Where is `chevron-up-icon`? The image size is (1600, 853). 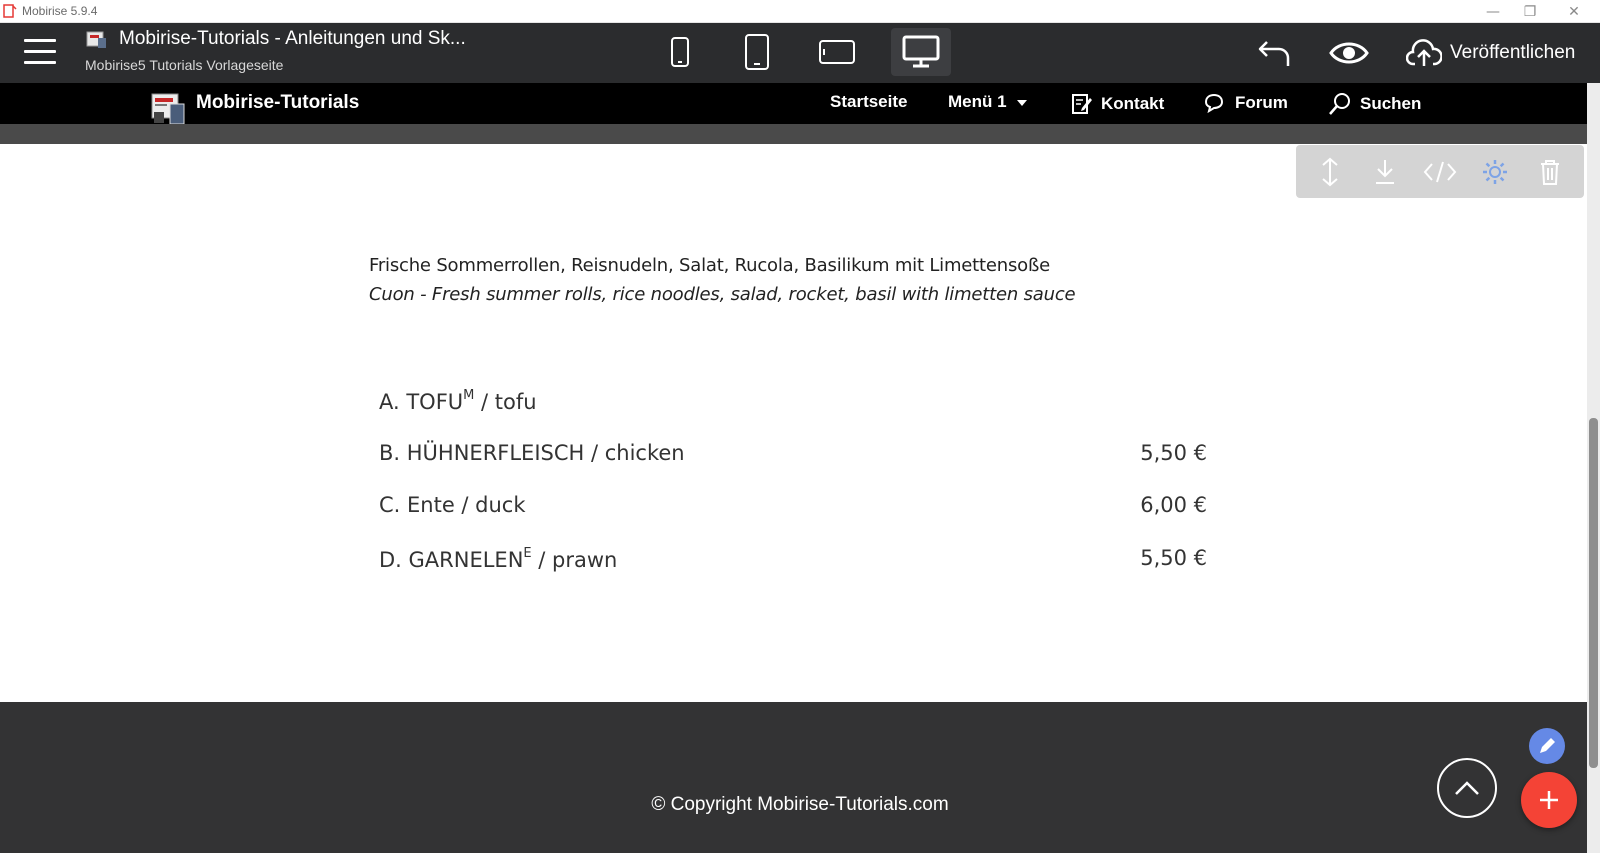 chevron-up-icon is located at coordinates (1467, 788).